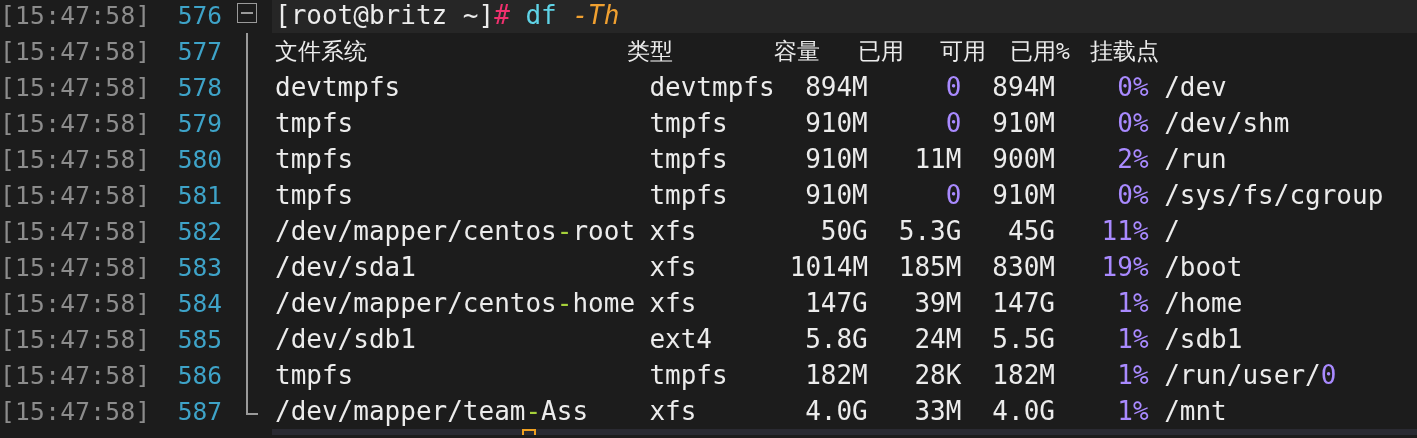 The width and height of the screenshot is (1417, 438). What do you see at coordinates (929, 231) in the screenshot?
I see `table-cell-text: 5.3G` at bounding box center [929, 231].